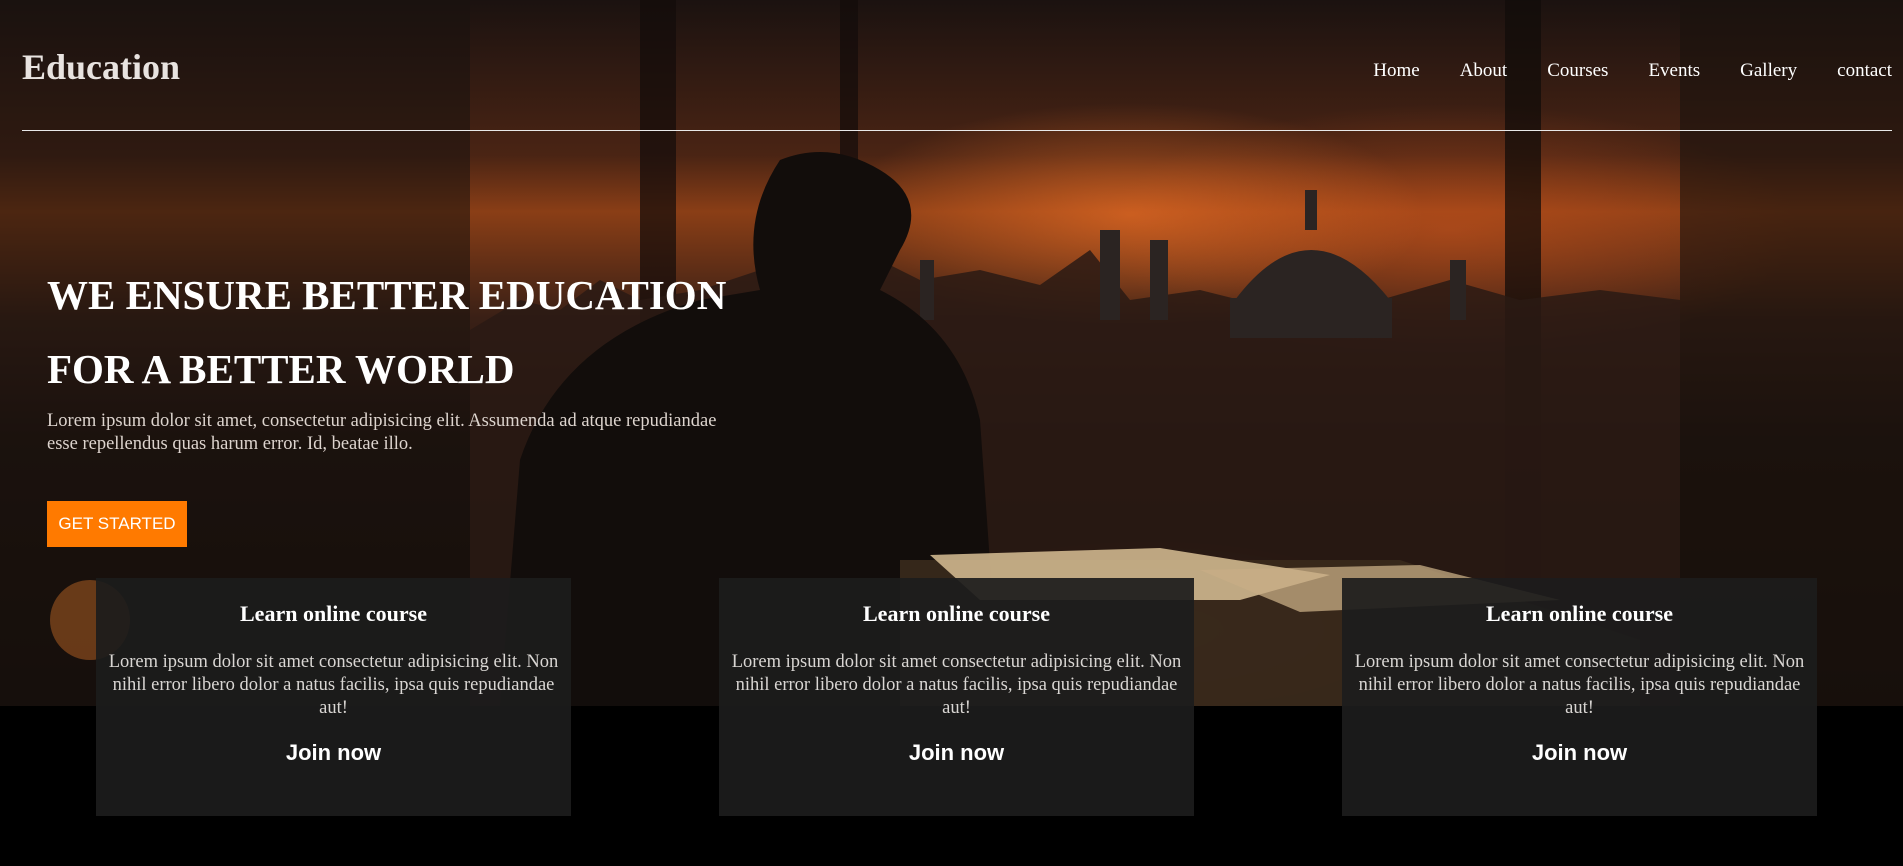  I want to click on get-started-button: GET STARTED, so click(117, 524).